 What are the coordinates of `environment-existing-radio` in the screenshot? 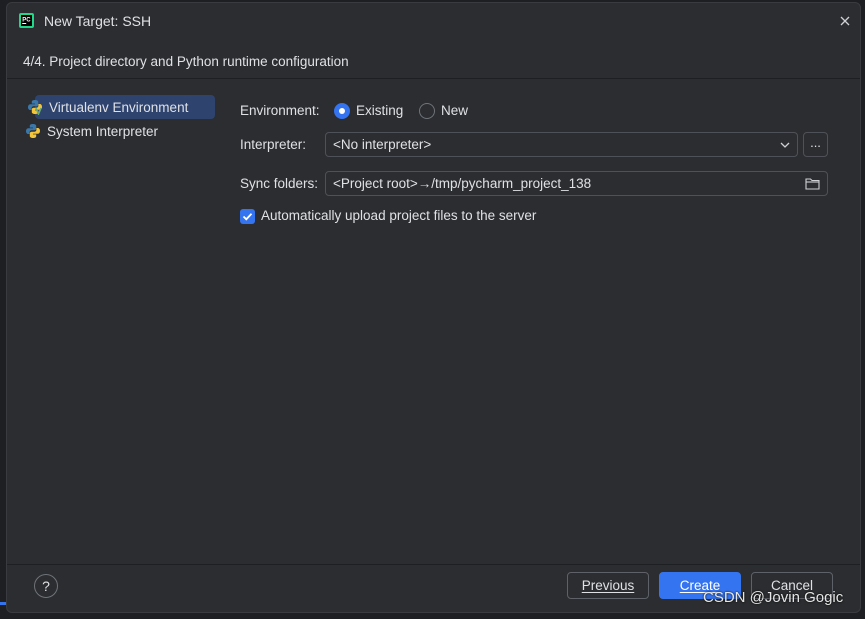 It's located at (342, 111).